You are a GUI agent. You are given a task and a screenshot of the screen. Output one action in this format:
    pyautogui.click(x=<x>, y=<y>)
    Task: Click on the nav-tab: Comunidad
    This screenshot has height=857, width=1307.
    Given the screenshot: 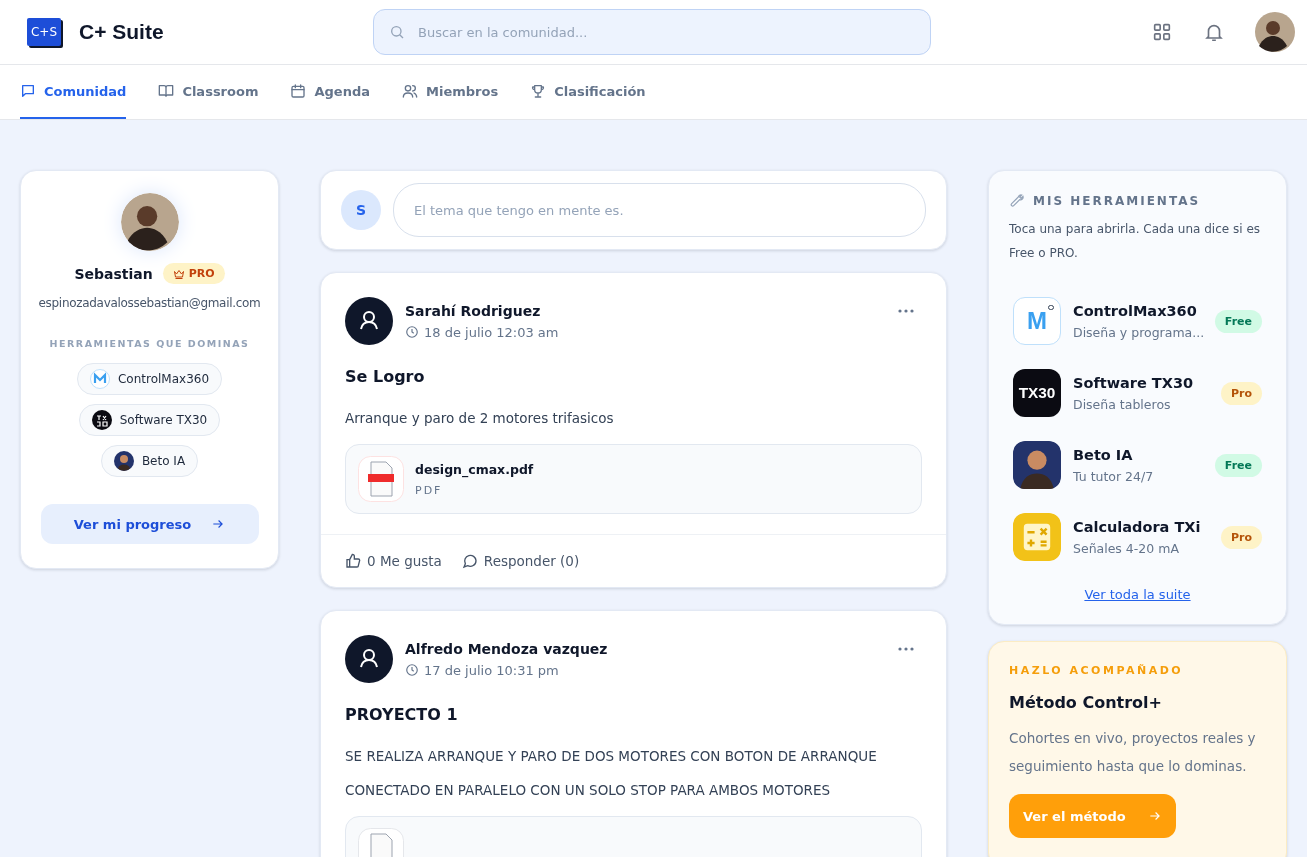 What is the action you would take?
    pyautogui.click(x=73, y=92)
    